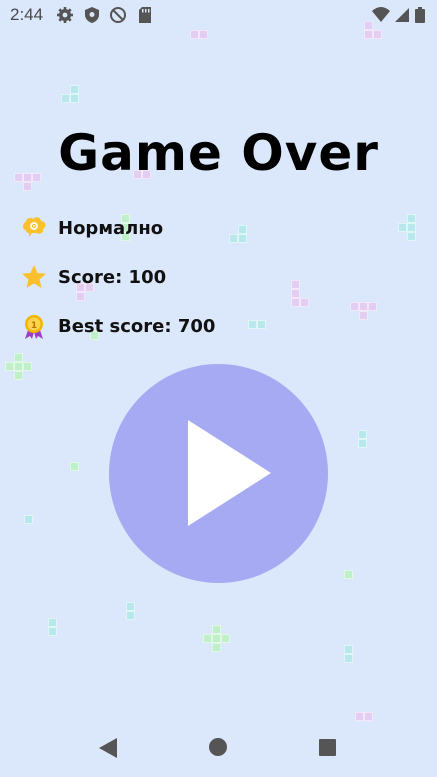 The image size is (437, 777). Describe the element at coordinates (402, 15) in the screenshot. I see `signal-icon` at that location.